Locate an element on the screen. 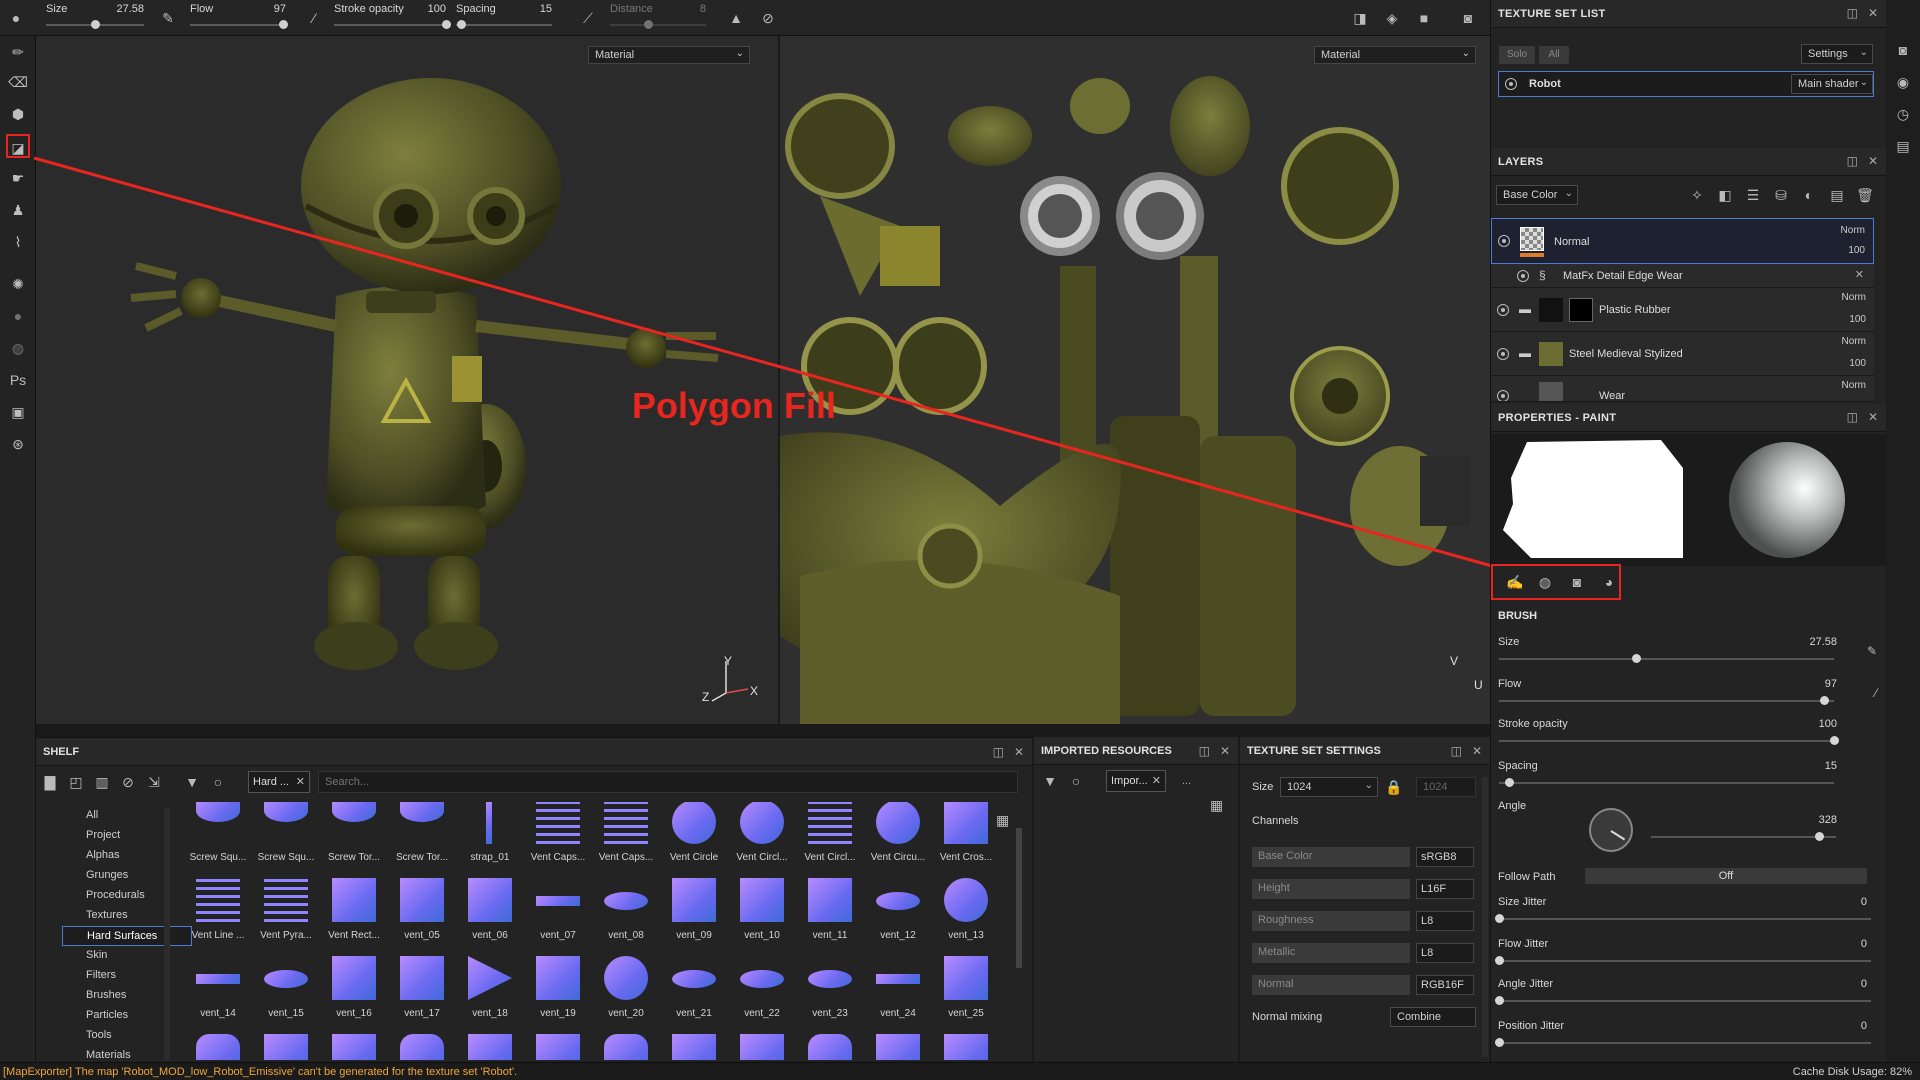 The height and width of the screenshot is (1080, 1920). bake-icon: ✺ is located at coordinates (18, 284).